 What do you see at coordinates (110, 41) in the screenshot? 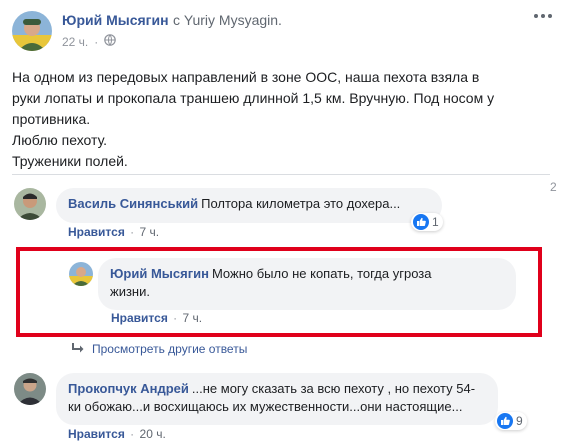
I see `globe-icon` at bounding box center [110, 41].